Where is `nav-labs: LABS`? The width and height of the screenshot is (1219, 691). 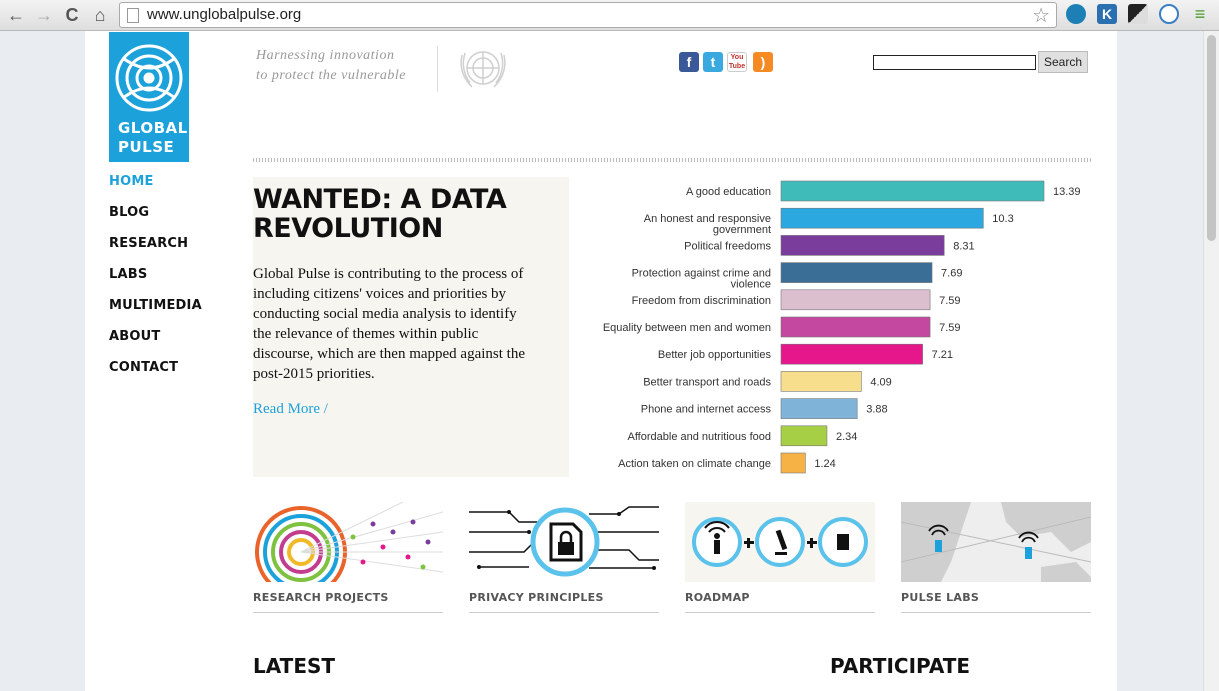
nav-labs: LABS is located at coordinates (155, 282).